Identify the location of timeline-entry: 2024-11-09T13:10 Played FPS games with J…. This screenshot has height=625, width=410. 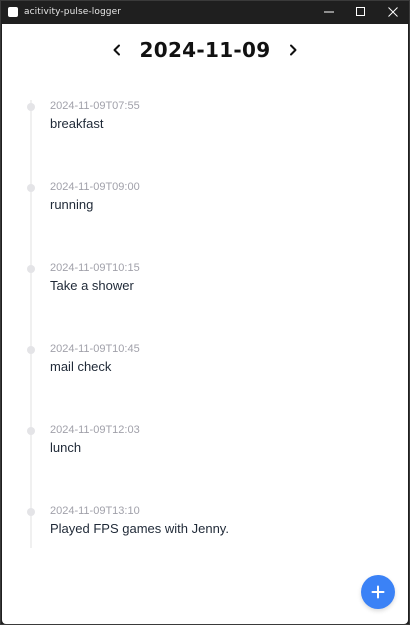
(205, 525).